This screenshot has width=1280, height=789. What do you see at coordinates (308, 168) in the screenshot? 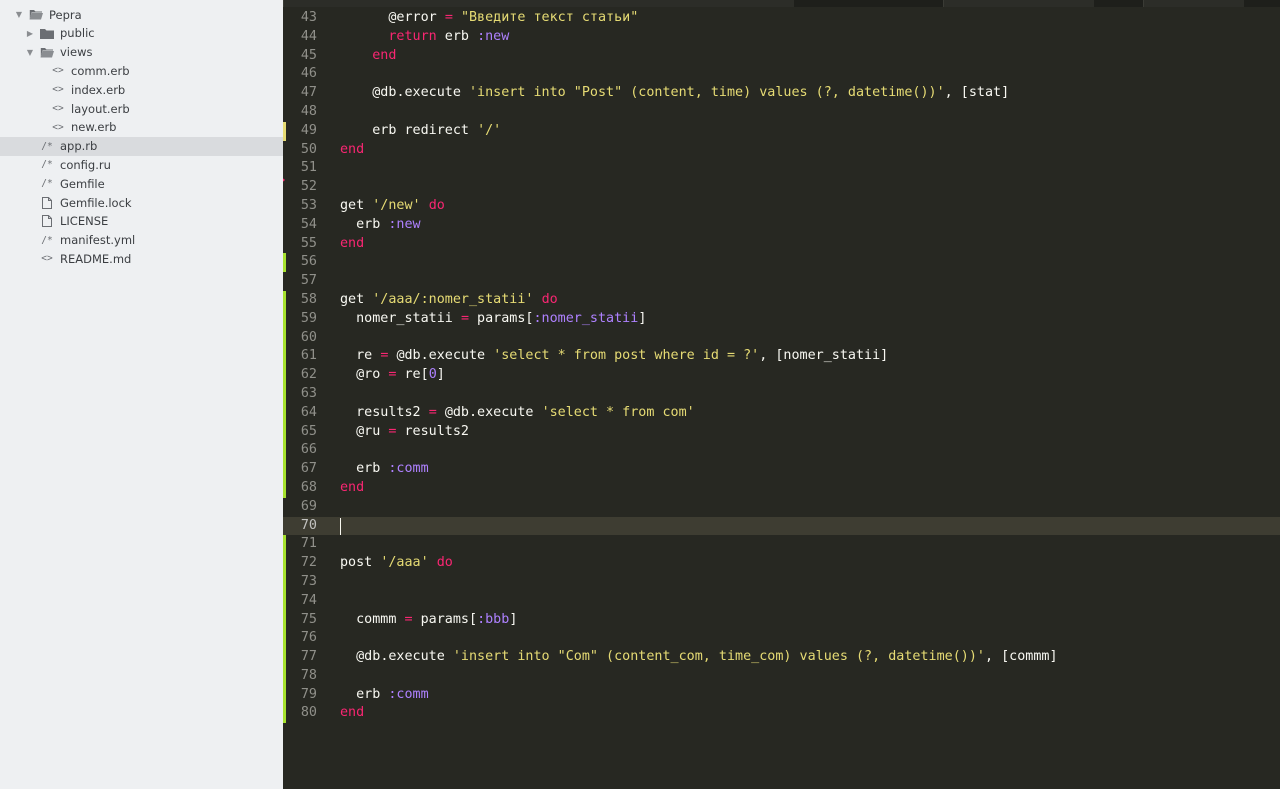
I see `line-number: 51` at bounding box center [308, 168].